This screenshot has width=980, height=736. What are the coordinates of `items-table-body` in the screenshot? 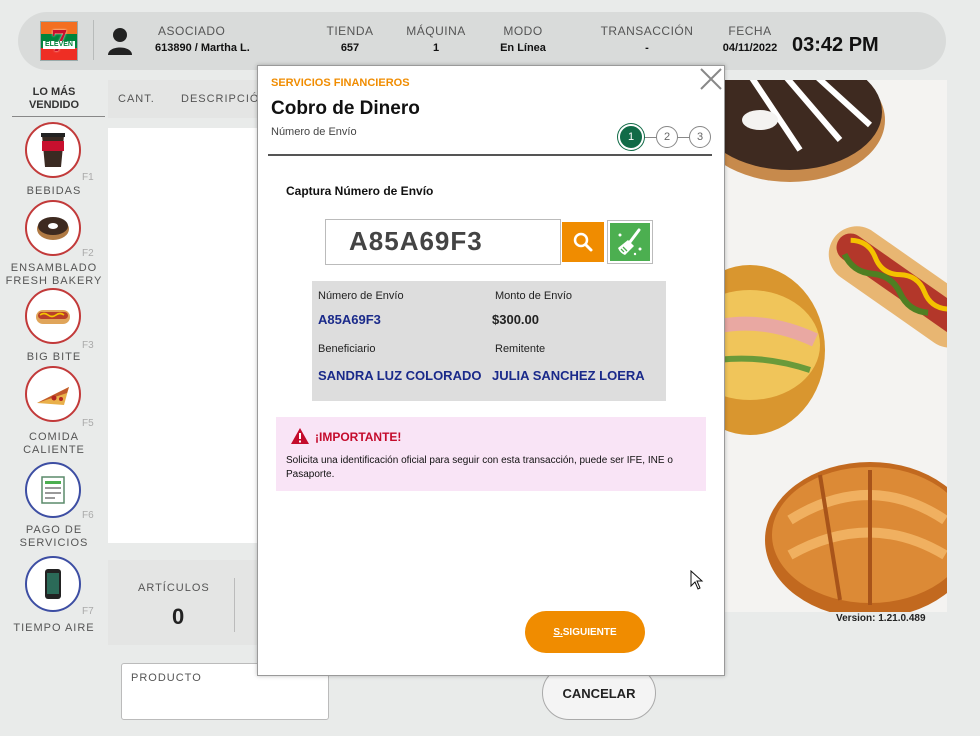 It's located at (183, 335).